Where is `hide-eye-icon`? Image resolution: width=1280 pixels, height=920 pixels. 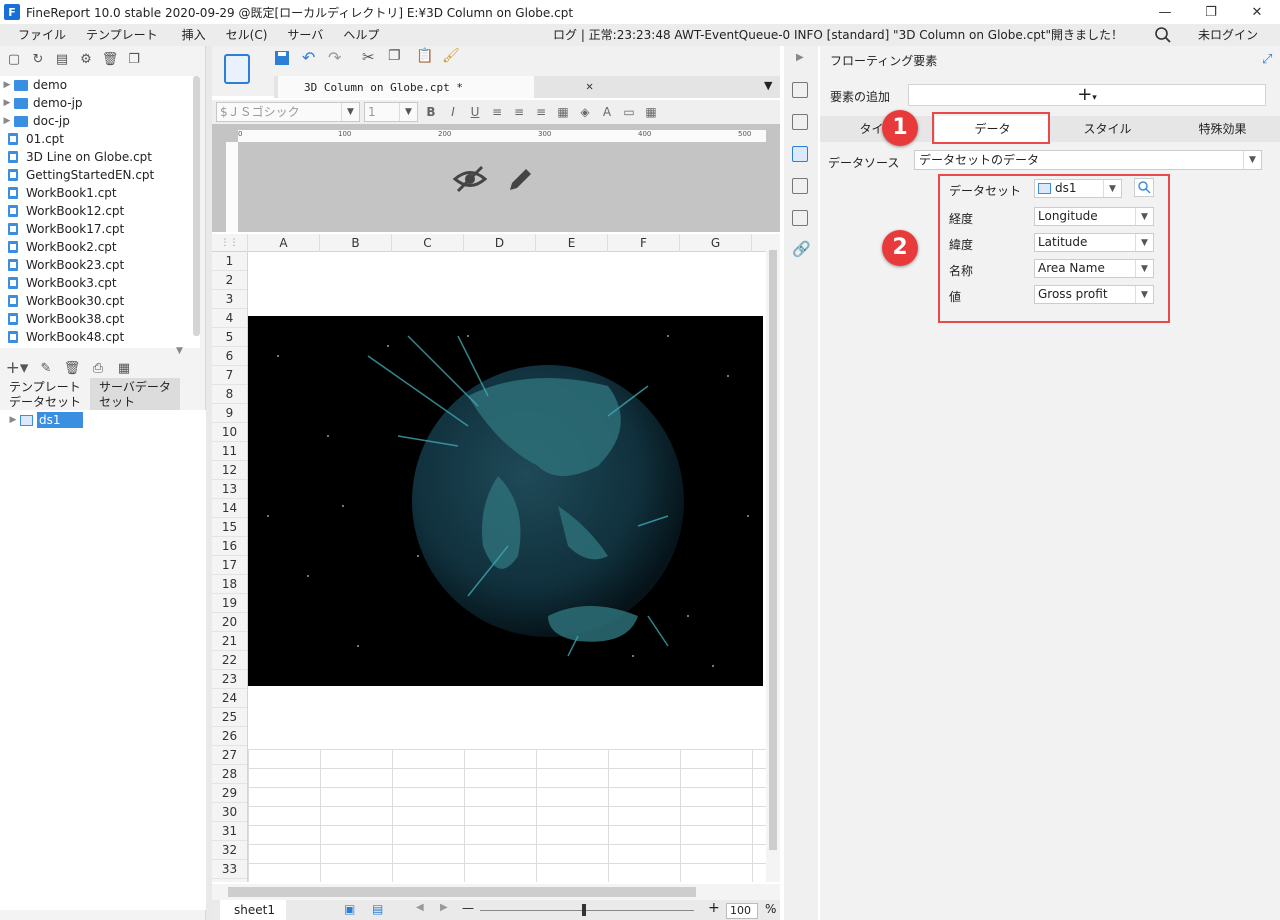
hide-eye-icon is located at coordinates (470, 179).